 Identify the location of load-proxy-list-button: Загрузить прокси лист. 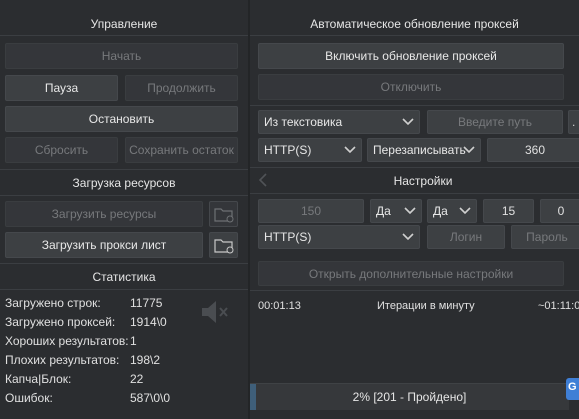
(104, 245).